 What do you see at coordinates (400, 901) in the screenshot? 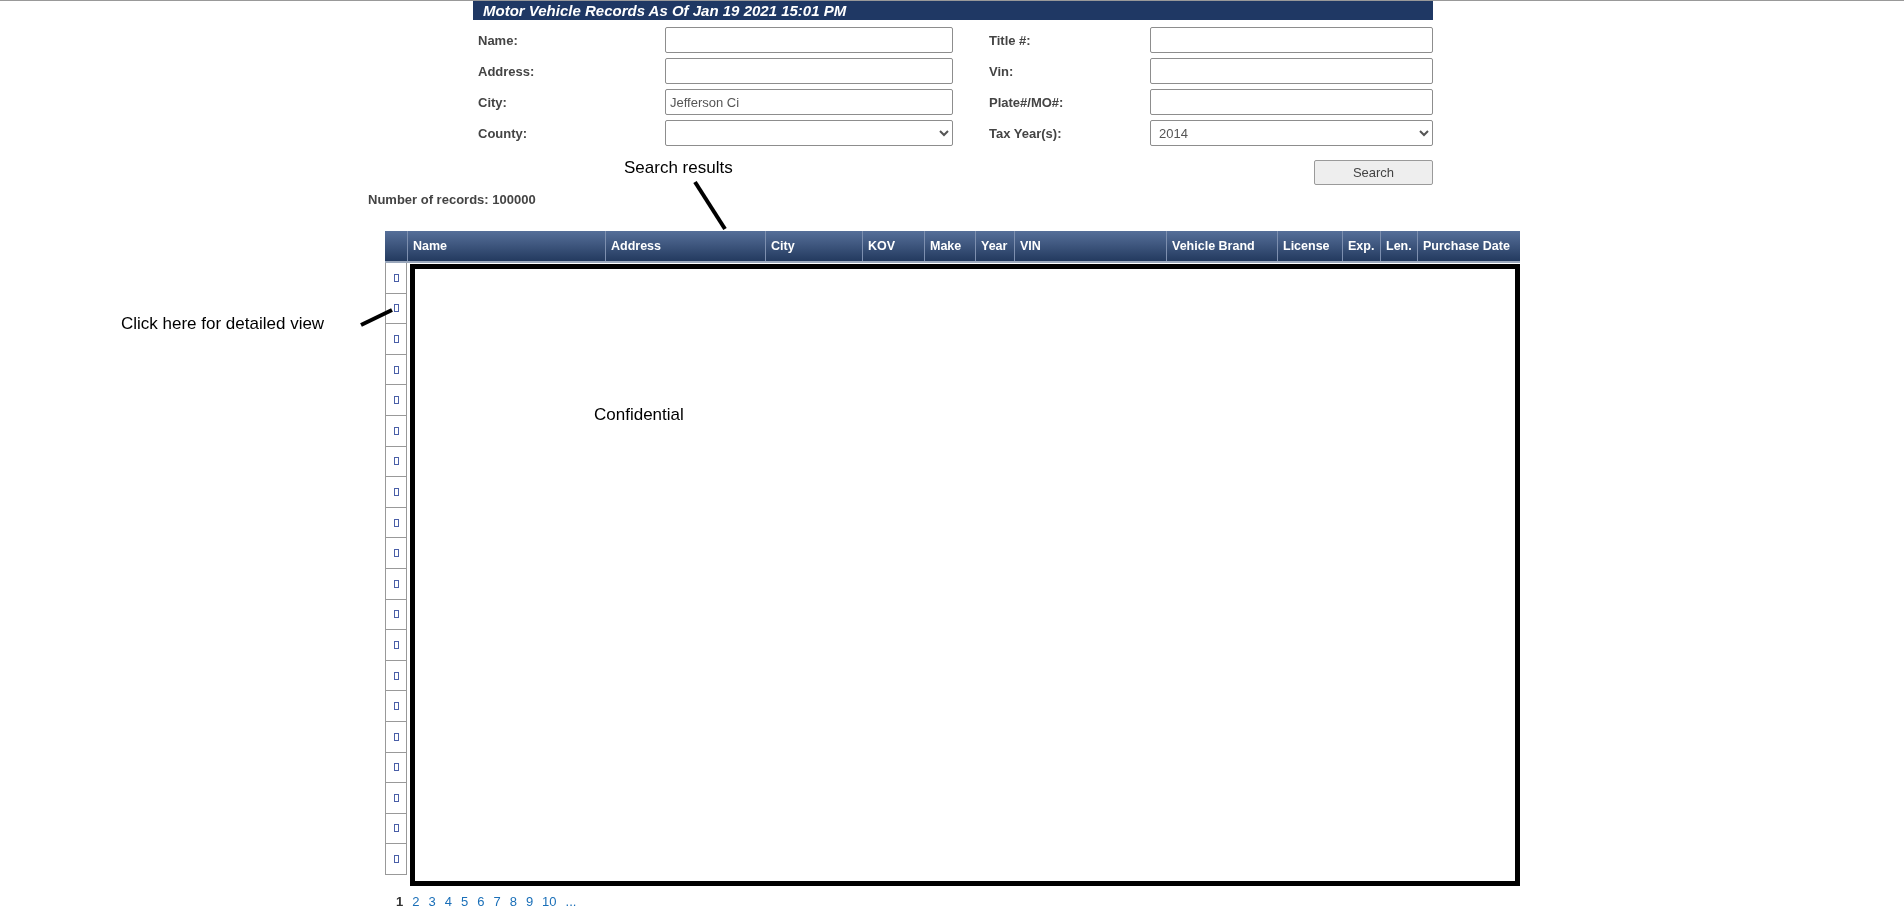
I see `page-link: 1` at bounding box center [400, 901].